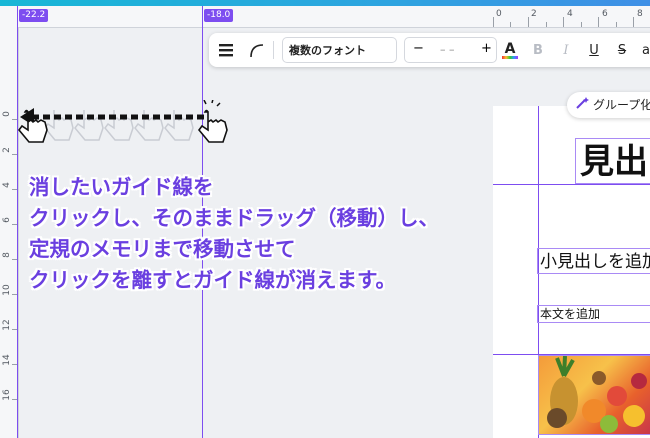 The image size is (650, 438). What do you see at coordinates (234, 218) in the screenshot?
I see `instruction-line: クリックし、そのままドラッグ（移動）し、` at bounding box center [234, 218].